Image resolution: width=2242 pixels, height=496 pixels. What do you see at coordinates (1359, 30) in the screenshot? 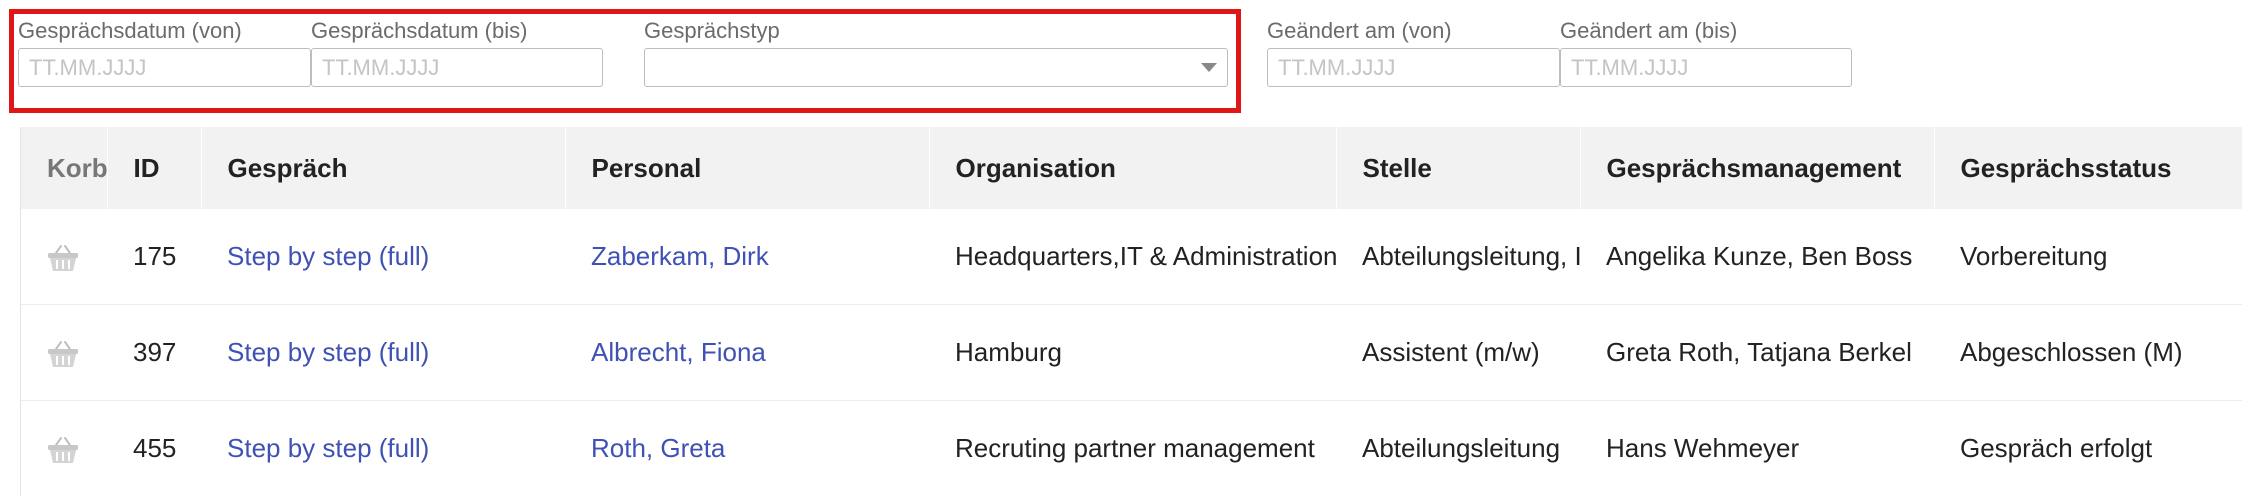
I see `geaendert-von-label: Geändert am (von)` at bounding box center [1359, 30].